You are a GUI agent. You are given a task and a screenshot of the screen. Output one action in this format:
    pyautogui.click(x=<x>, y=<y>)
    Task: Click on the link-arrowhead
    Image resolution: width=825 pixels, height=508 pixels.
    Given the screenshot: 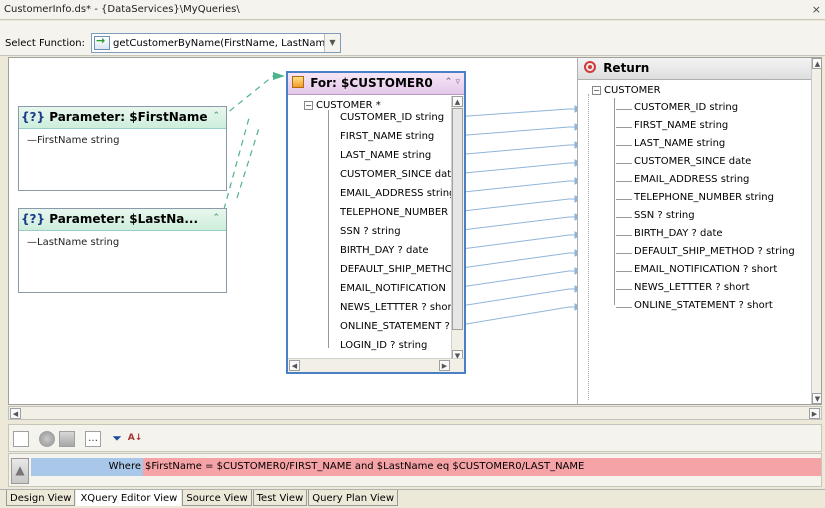 What is the action you would take?
    pyautogui.click(x=279, y=76)
    